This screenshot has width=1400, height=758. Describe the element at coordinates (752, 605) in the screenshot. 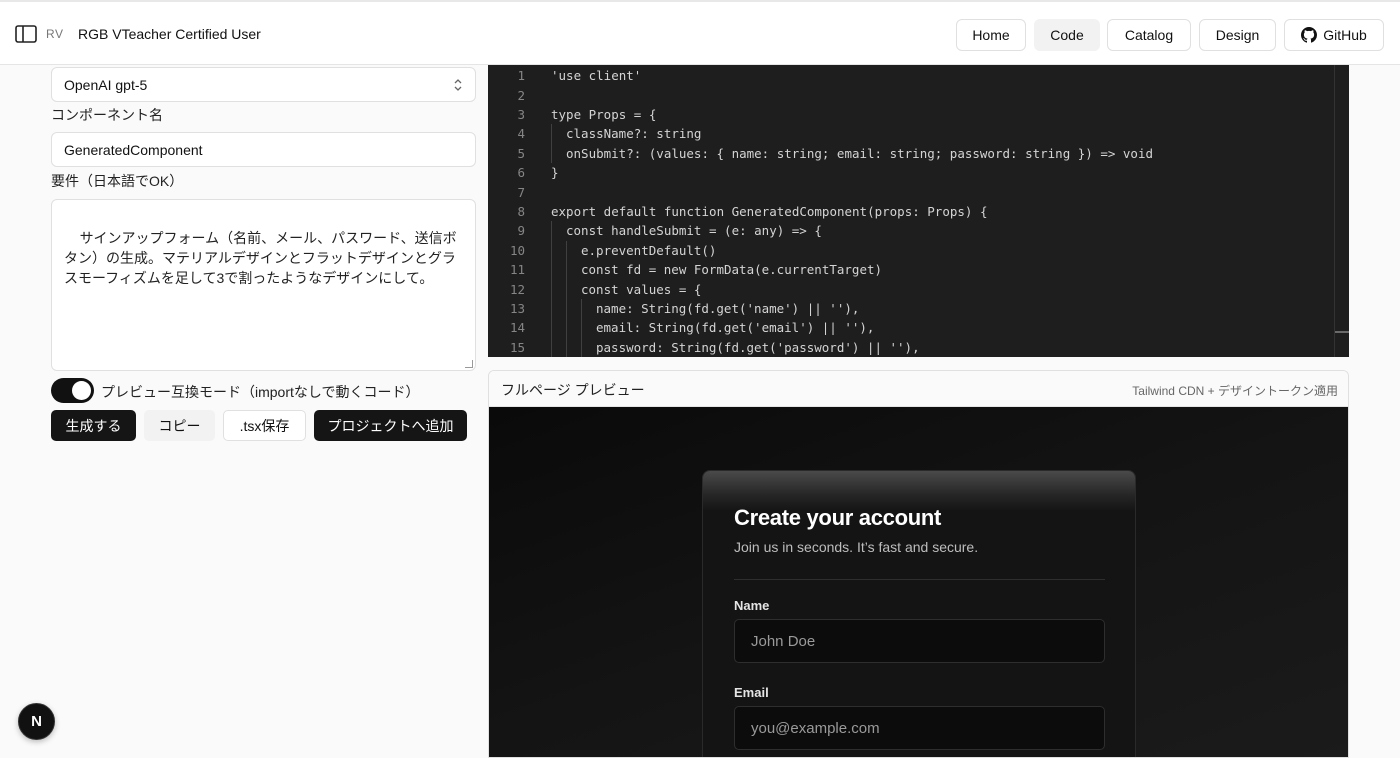

I see `name-field-label: Name` at that location.